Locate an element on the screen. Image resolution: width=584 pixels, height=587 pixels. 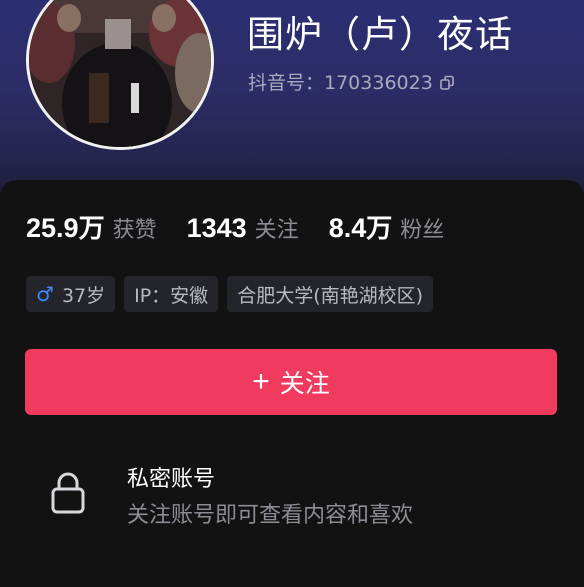
account-id-row: 抖音号：170336023 is located at coordinates (351, 83).